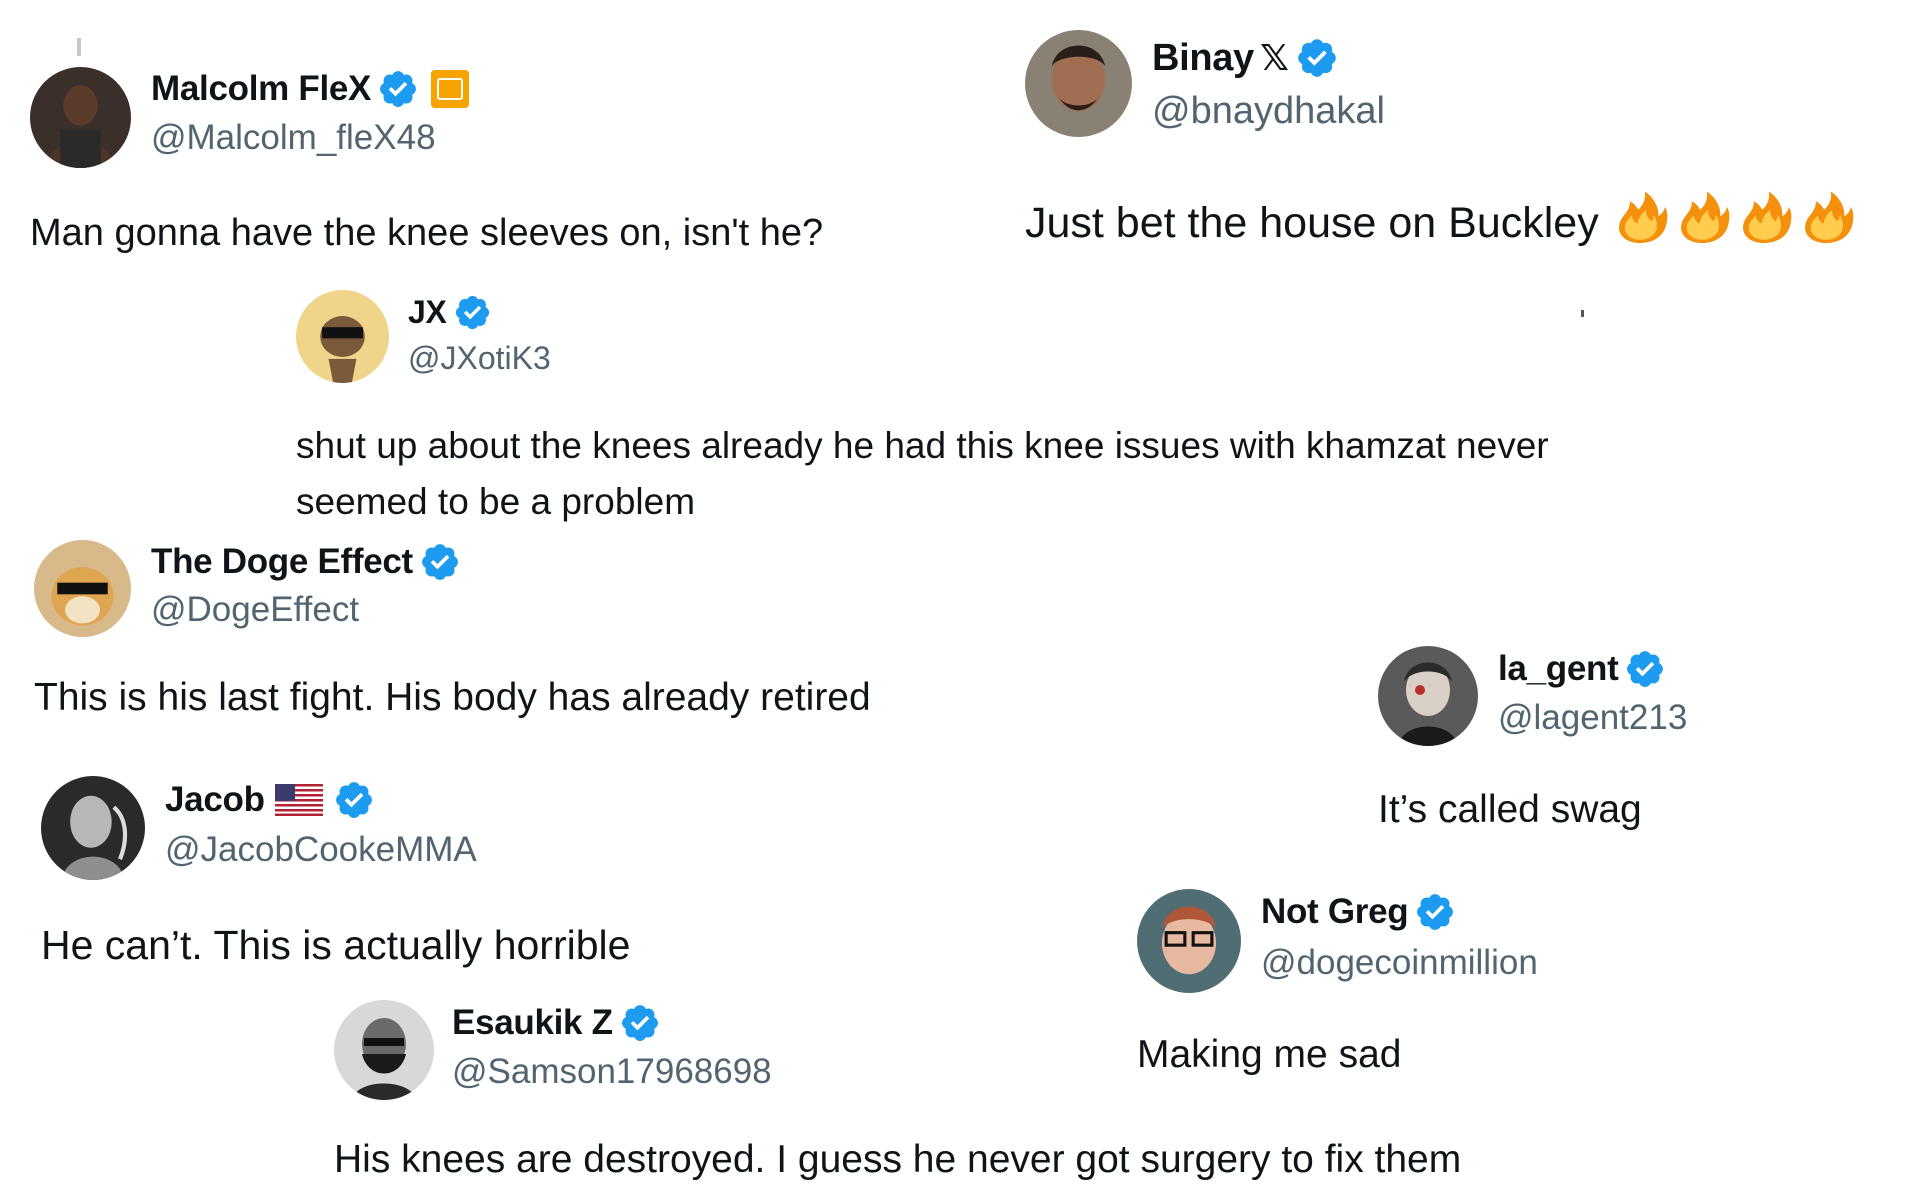 The width and height of the screenshot is (1920, 1200). Describe the element at coordinates (1592, 718) in the screenshot. I see `handle: @lagent213` at that location.